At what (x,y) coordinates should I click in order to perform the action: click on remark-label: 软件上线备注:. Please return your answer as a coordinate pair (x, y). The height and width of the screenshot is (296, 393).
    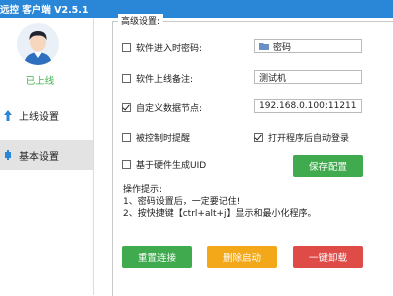
    Looking at the image, I should click on (165, 80).